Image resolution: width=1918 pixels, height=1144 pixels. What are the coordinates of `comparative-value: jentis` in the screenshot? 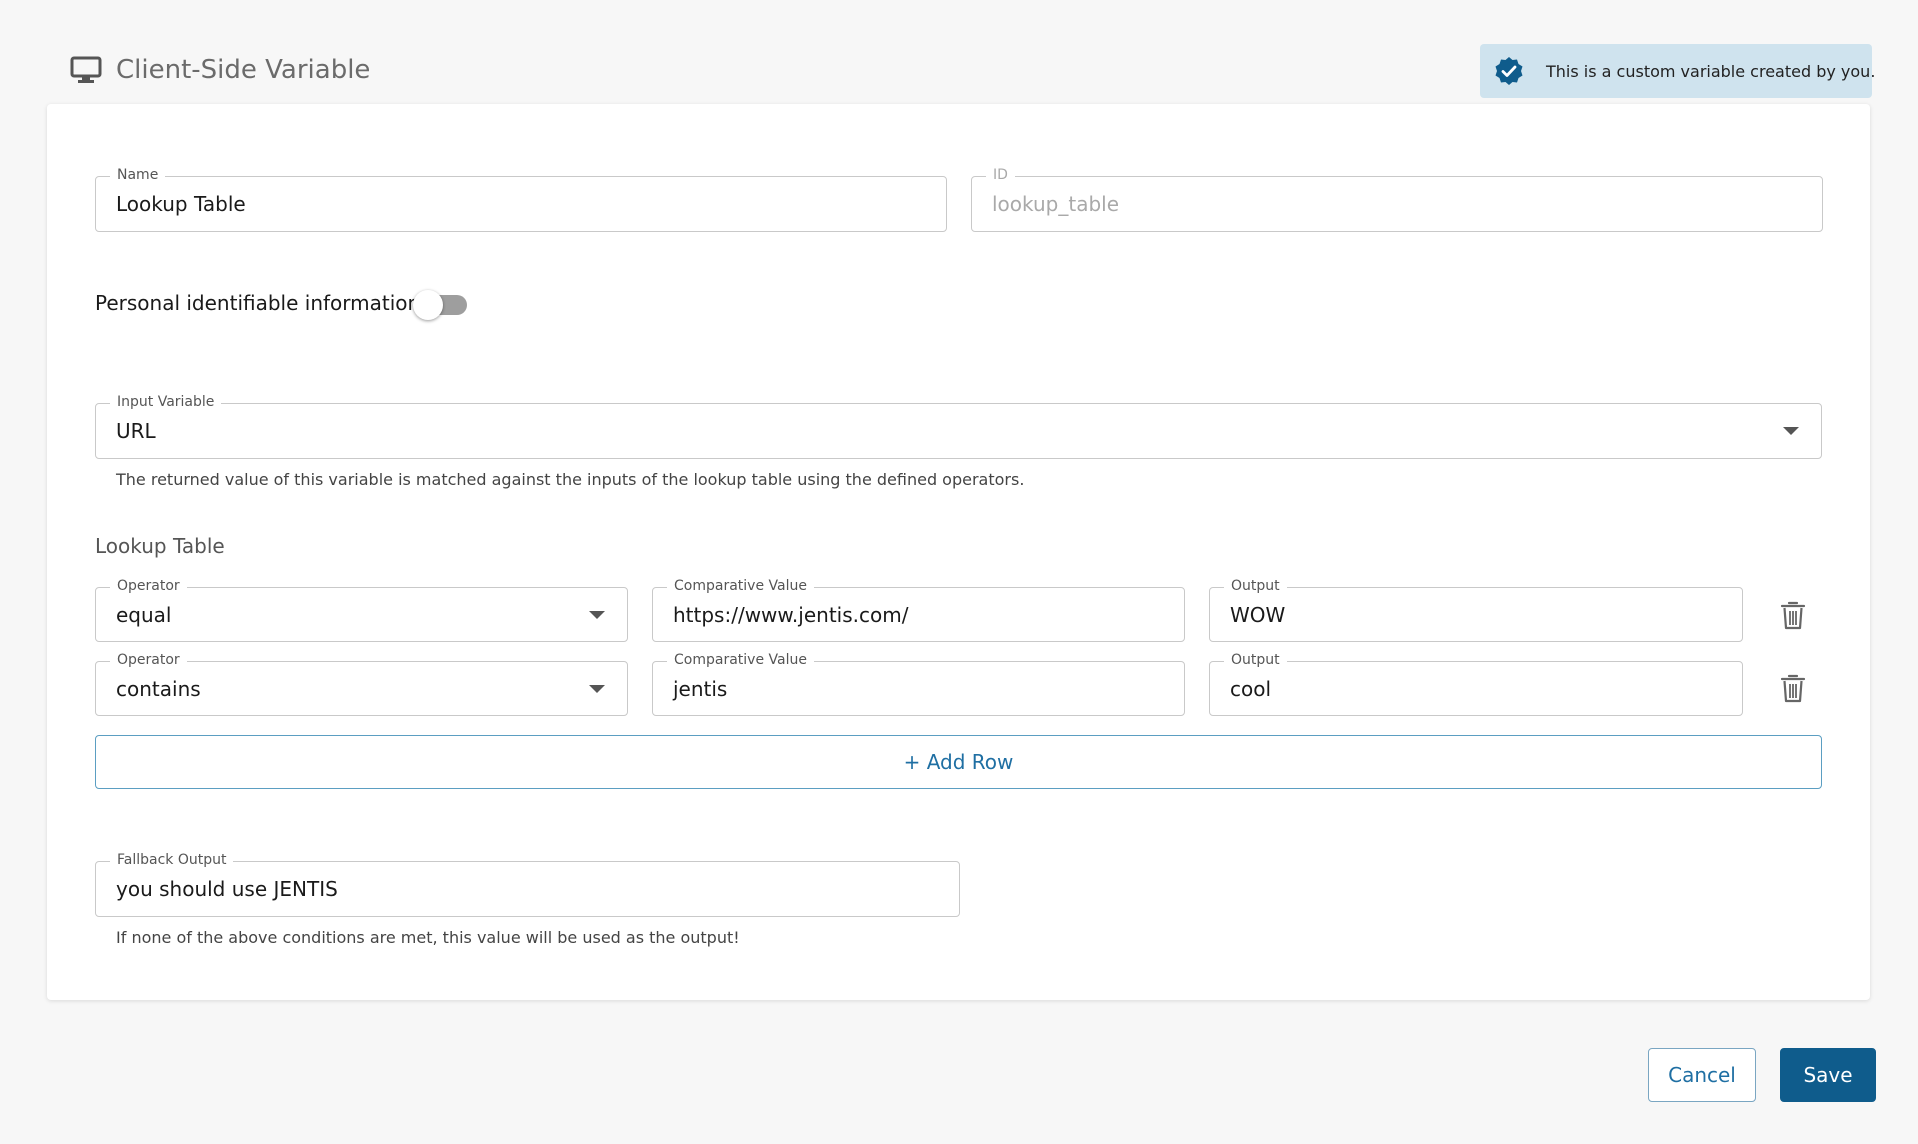 It's located at (700, 688).